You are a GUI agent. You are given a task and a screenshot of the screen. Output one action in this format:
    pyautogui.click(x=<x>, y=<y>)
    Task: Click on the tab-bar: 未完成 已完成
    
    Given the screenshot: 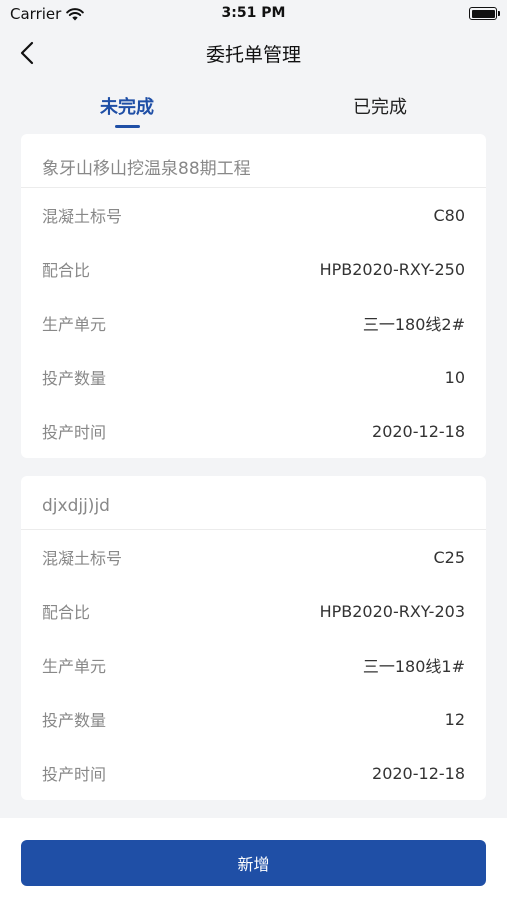 What is the action you would take?
    pyautogui.click(x=253, y=107)
    